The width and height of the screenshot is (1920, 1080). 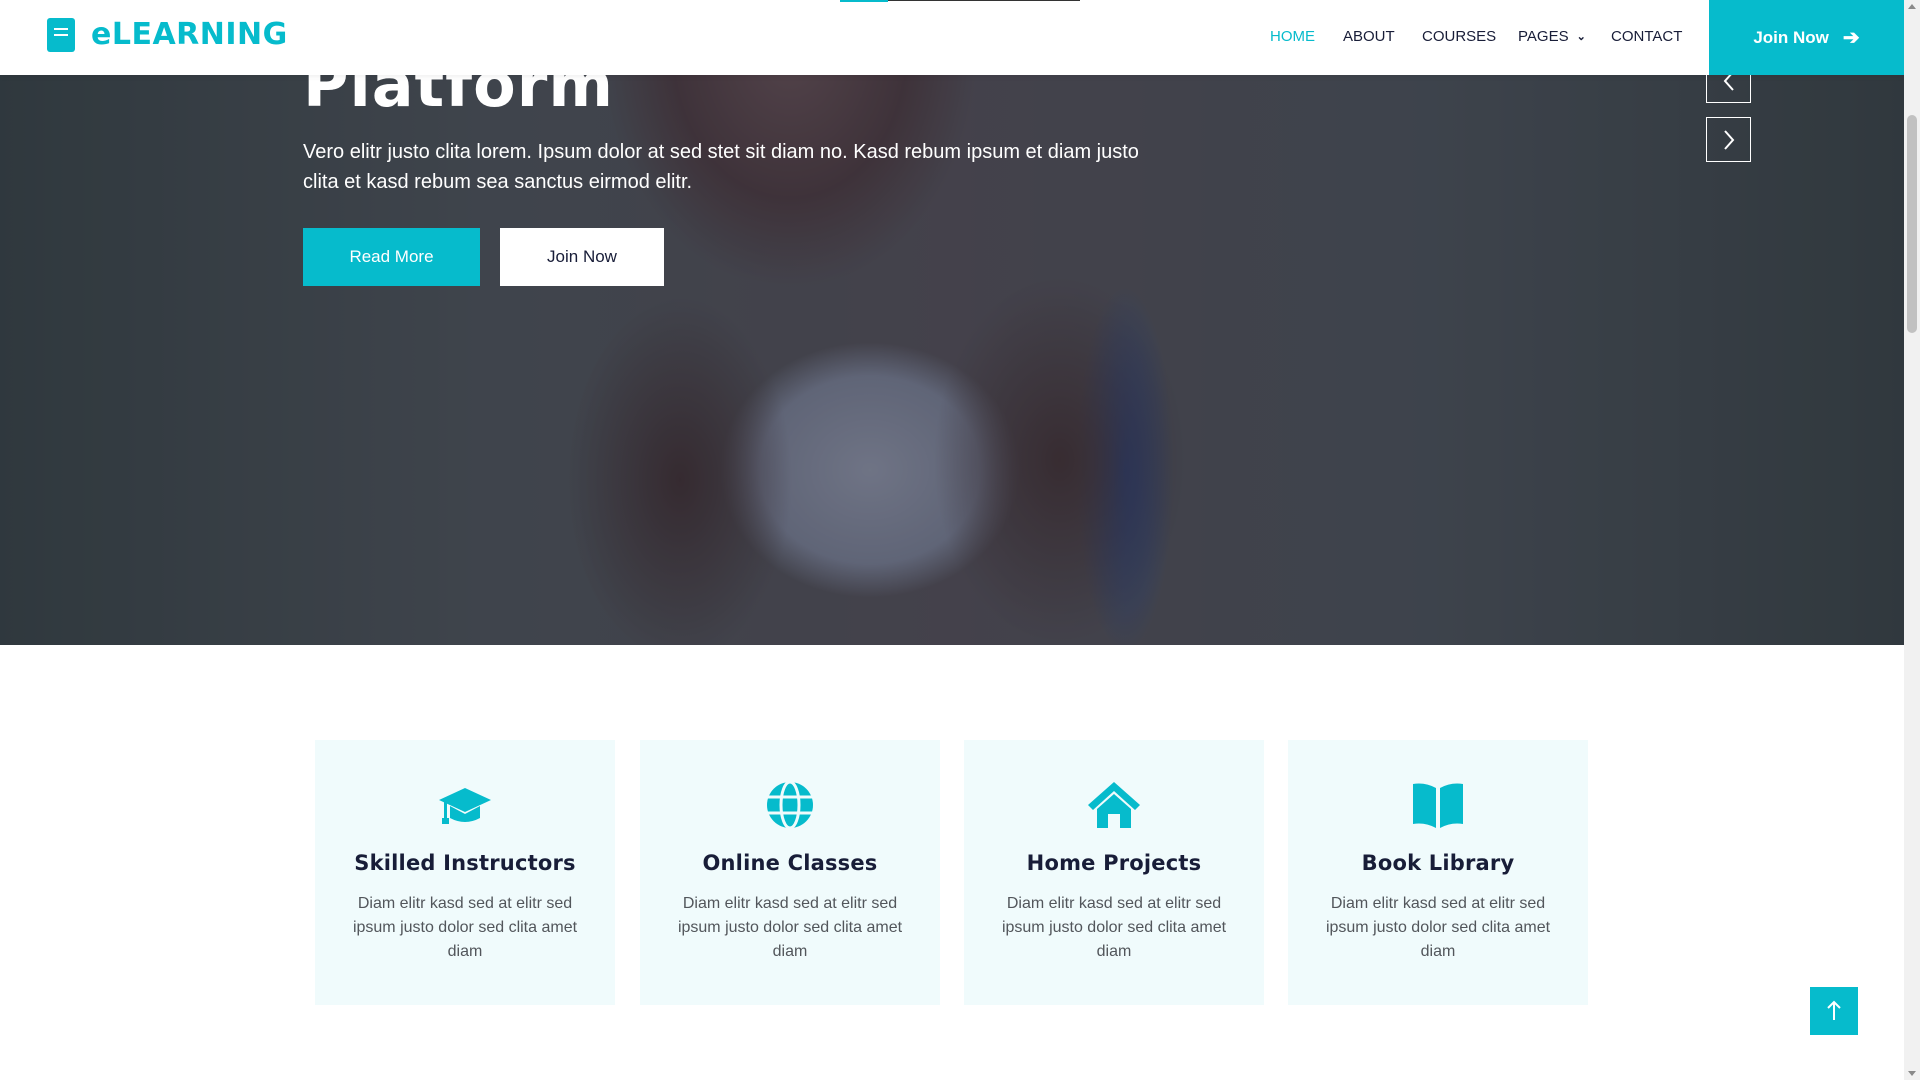 What do you see at coordinates (465, 863) in the screenshot?
I see `service-title: Skilled Instructors` at bounding box center [465, 863].